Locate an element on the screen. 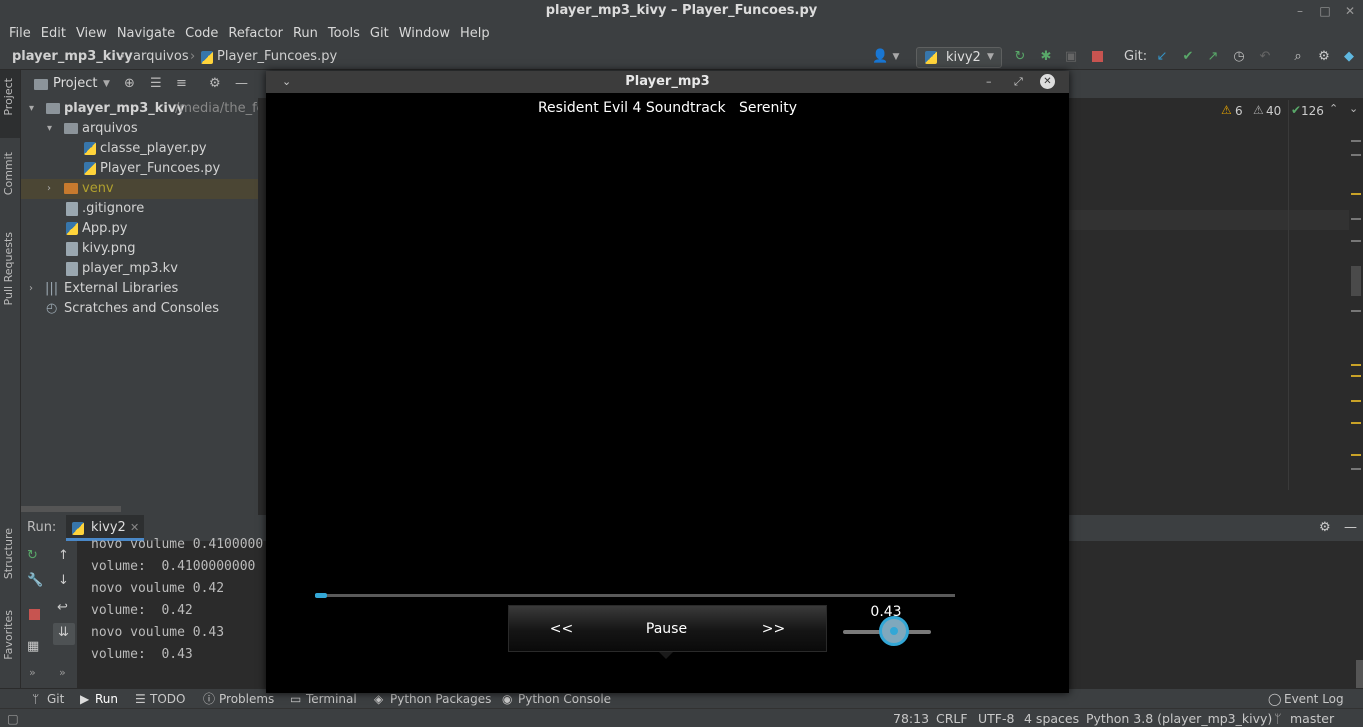  minimize-button: – is located at coordinates (1300, 11).